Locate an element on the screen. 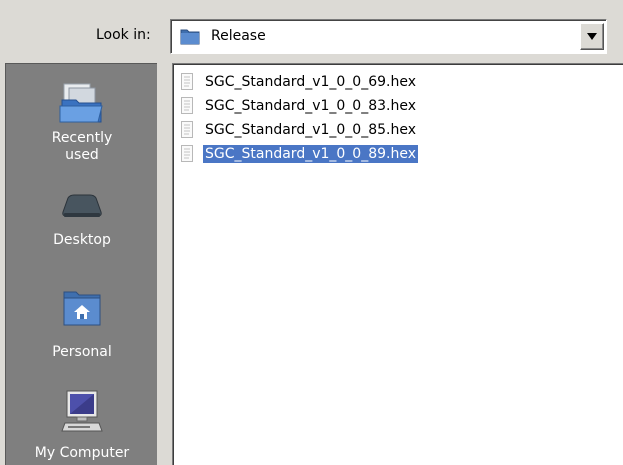 The image size is (623, 465). sidebar-item-desktop: Desktop is located at coordinates (82, 220).